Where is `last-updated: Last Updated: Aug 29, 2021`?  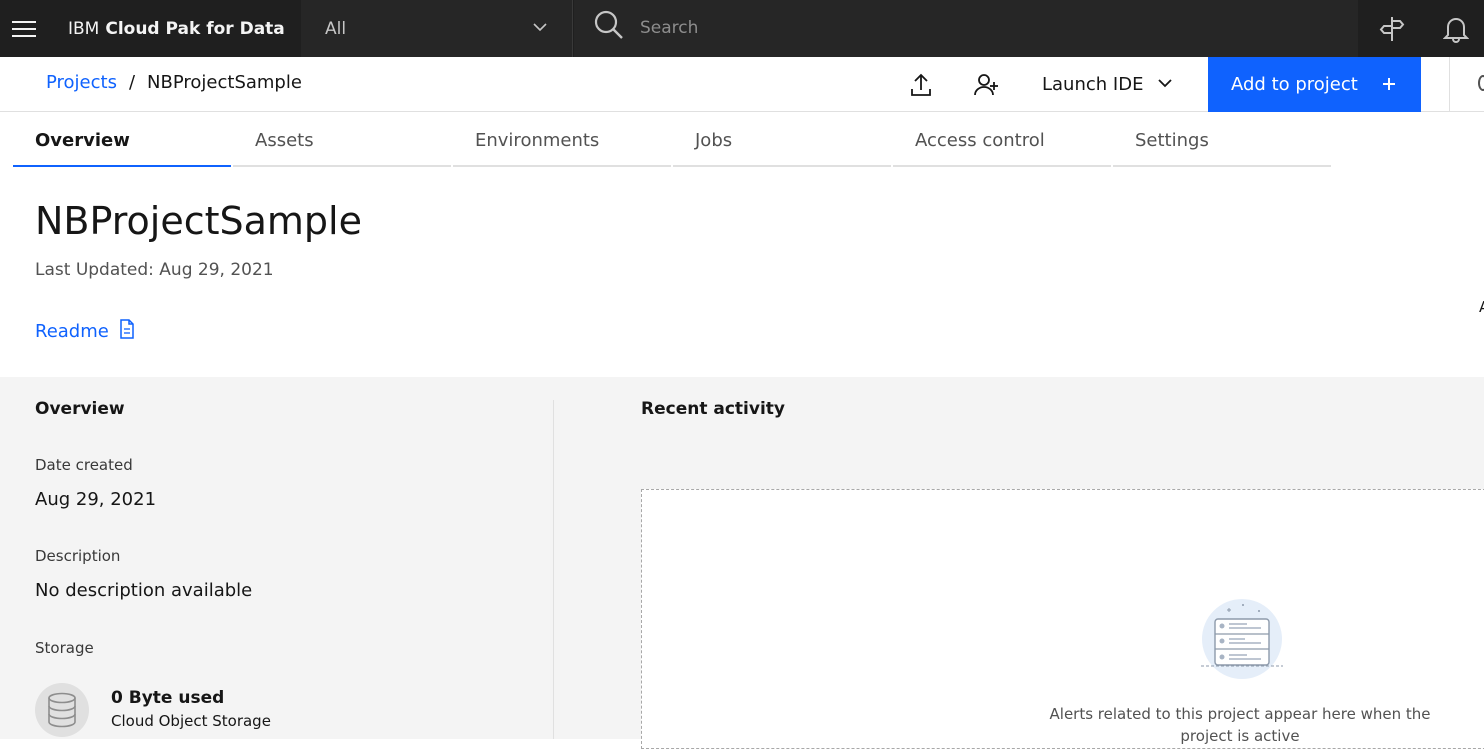
last-updated: Last Updated: Aug 29, 2021 is located at coordinates (154, 270).